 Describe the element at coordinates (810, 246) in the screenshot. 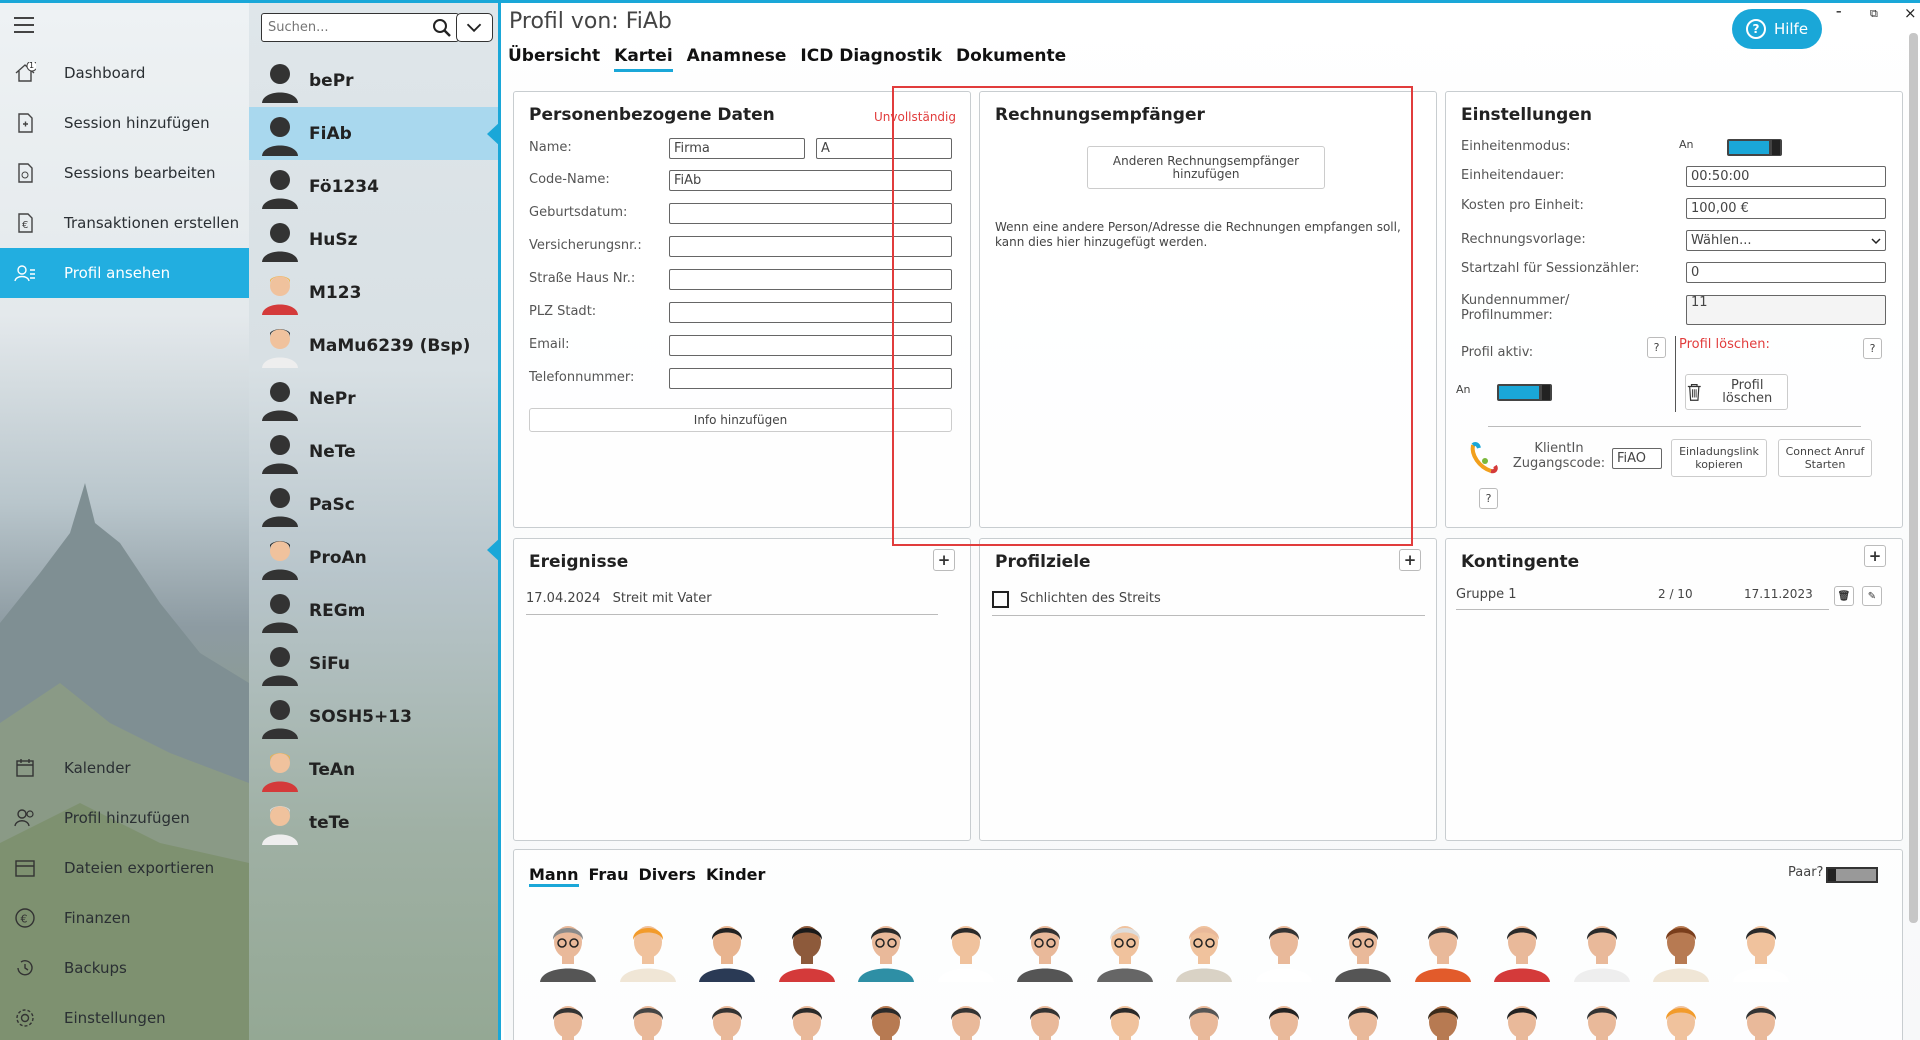

I see `insurance-field` at that location.